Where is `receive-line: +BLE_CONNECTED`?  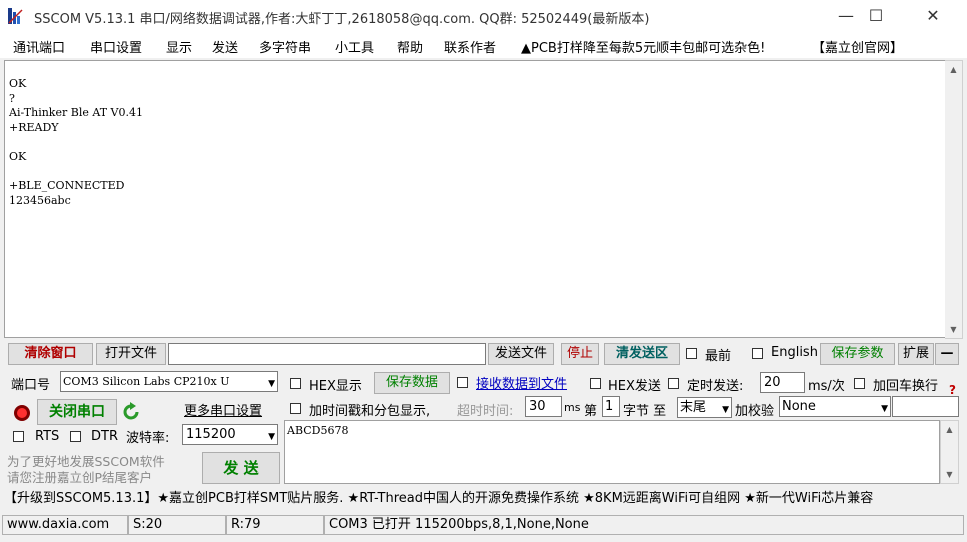 receive-line: +BLE_CONNECTED is located at coordinates (67, 186).